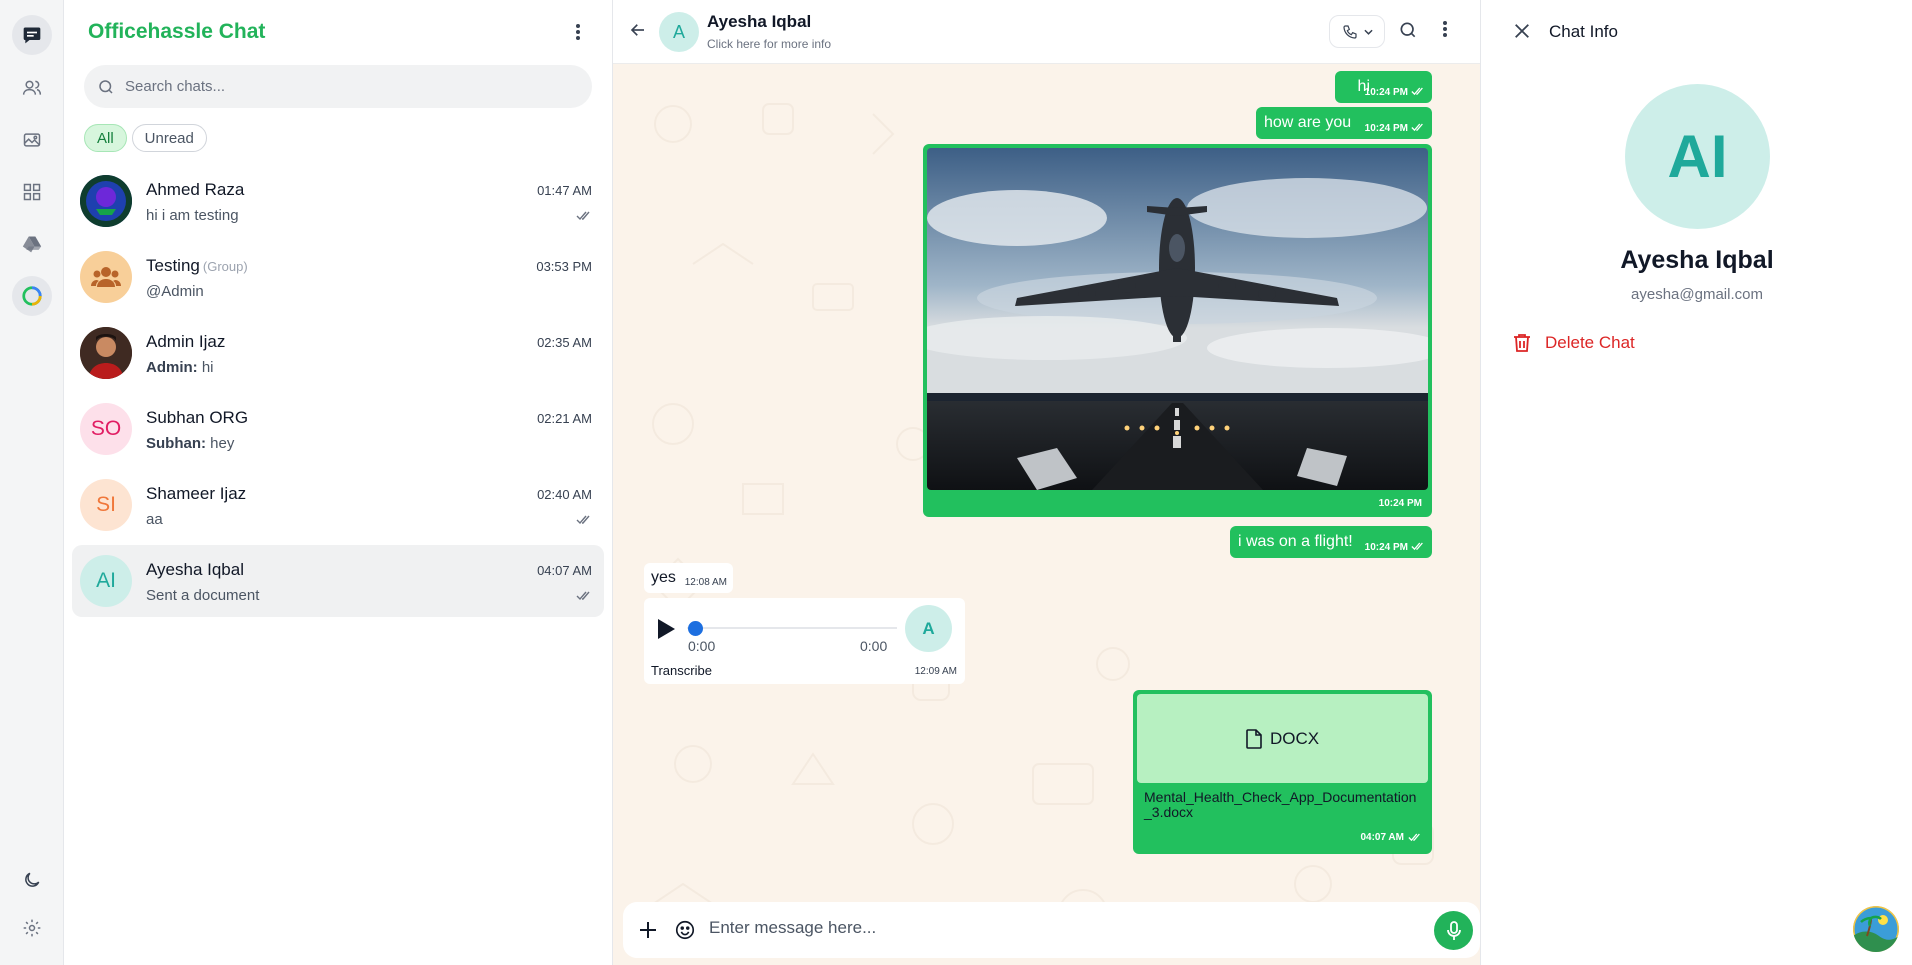 Image resolution: width=1912 pixels, height=965 pixels. I want to click on status-icon, so click(32, 296).